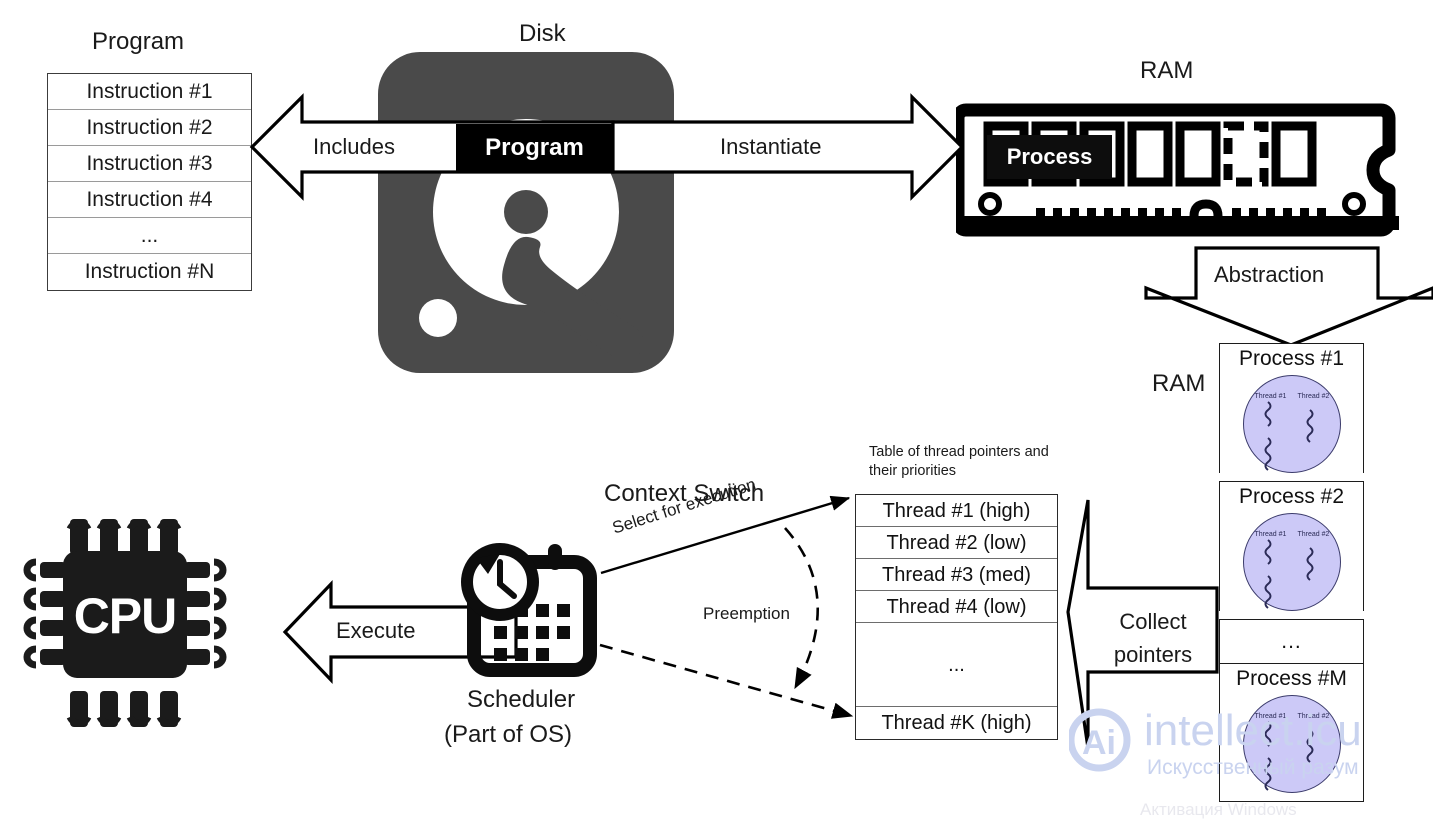 The height and width of the screenshot is (825, 1433). Describe the element at coordinates (956, 723) in the screenshot. I see `table-row: Thread #K (high)` at that location.